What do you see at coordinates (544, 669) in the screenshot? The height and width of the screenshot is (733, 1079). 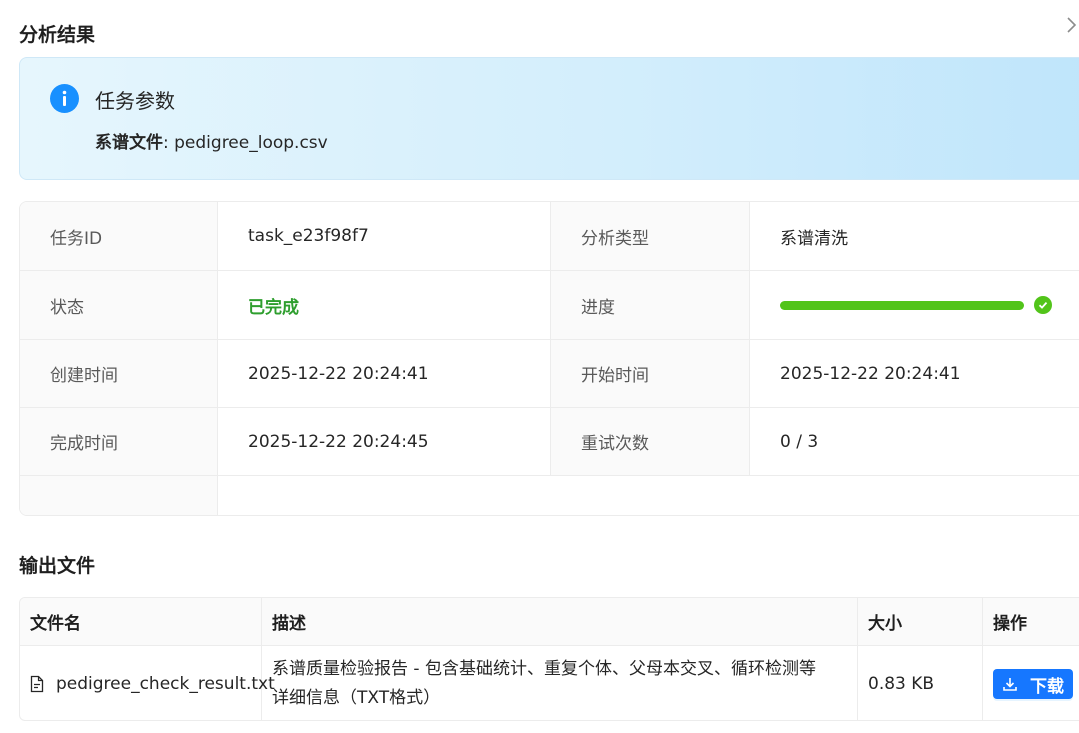 I see `file-description-line: 系谱质量检验报告 - 包含基础统计、重复个体、父母本交叉、循环检测等` at bounding box center [544, 669].